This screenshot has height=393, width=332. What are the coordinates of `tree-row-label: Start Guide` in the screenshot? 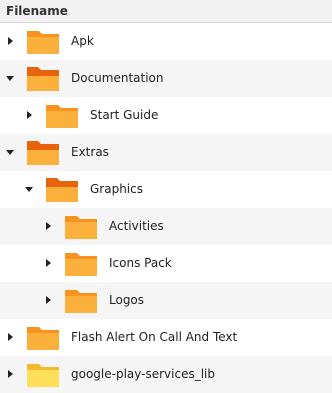 It's located at (124, 115).